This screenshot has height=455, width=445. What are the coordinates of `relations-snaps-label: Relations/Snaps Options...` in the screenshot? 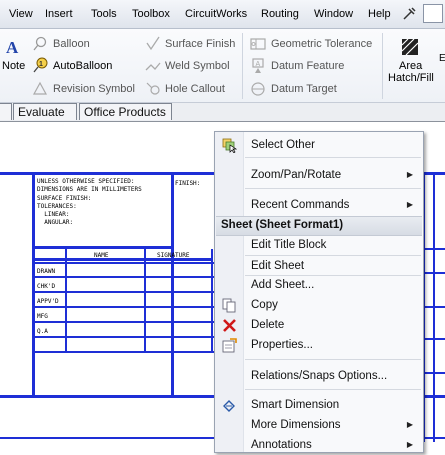 It's located at (319, 376).